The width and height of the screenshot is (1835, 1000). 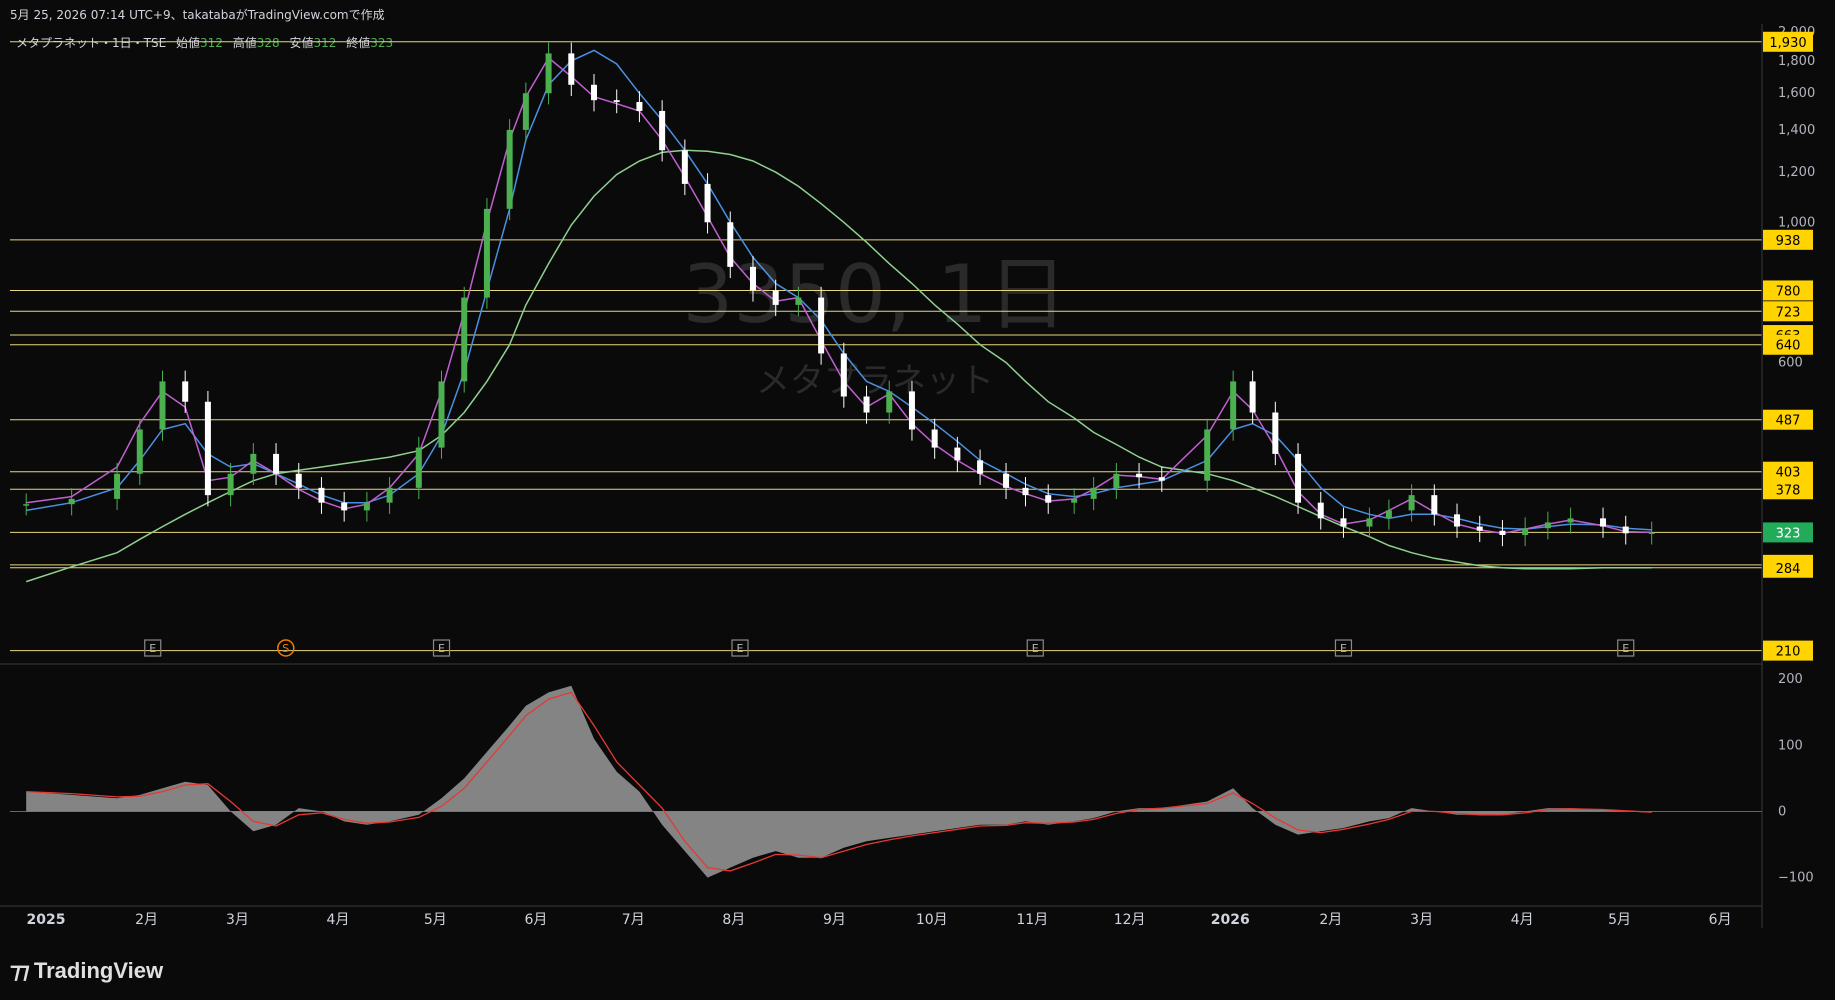 What do you see at coordinates (1788, 473) in the screenshot?
I see `level-price-label: 403` at bounding box center [1788, 473].